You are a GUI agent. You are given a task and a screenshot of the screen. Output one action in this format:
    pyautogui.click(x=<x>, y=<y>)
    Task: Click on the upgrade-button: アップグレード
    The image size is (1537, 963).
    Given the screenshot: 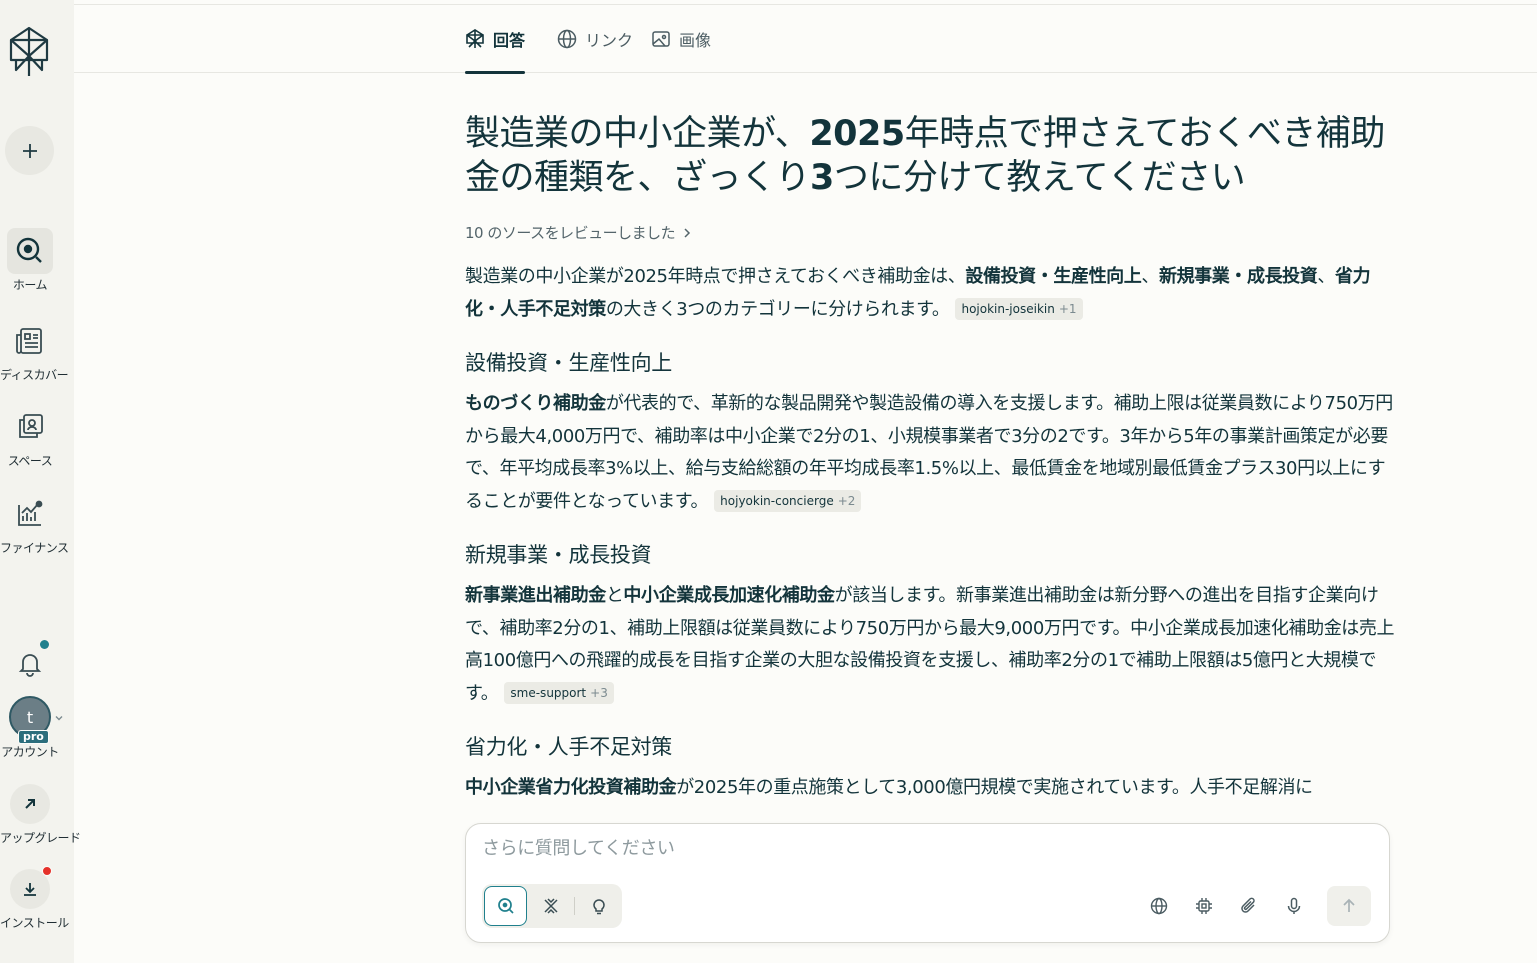 What is the action you would take?
    pyautogui.click(x=40, y=815)
    